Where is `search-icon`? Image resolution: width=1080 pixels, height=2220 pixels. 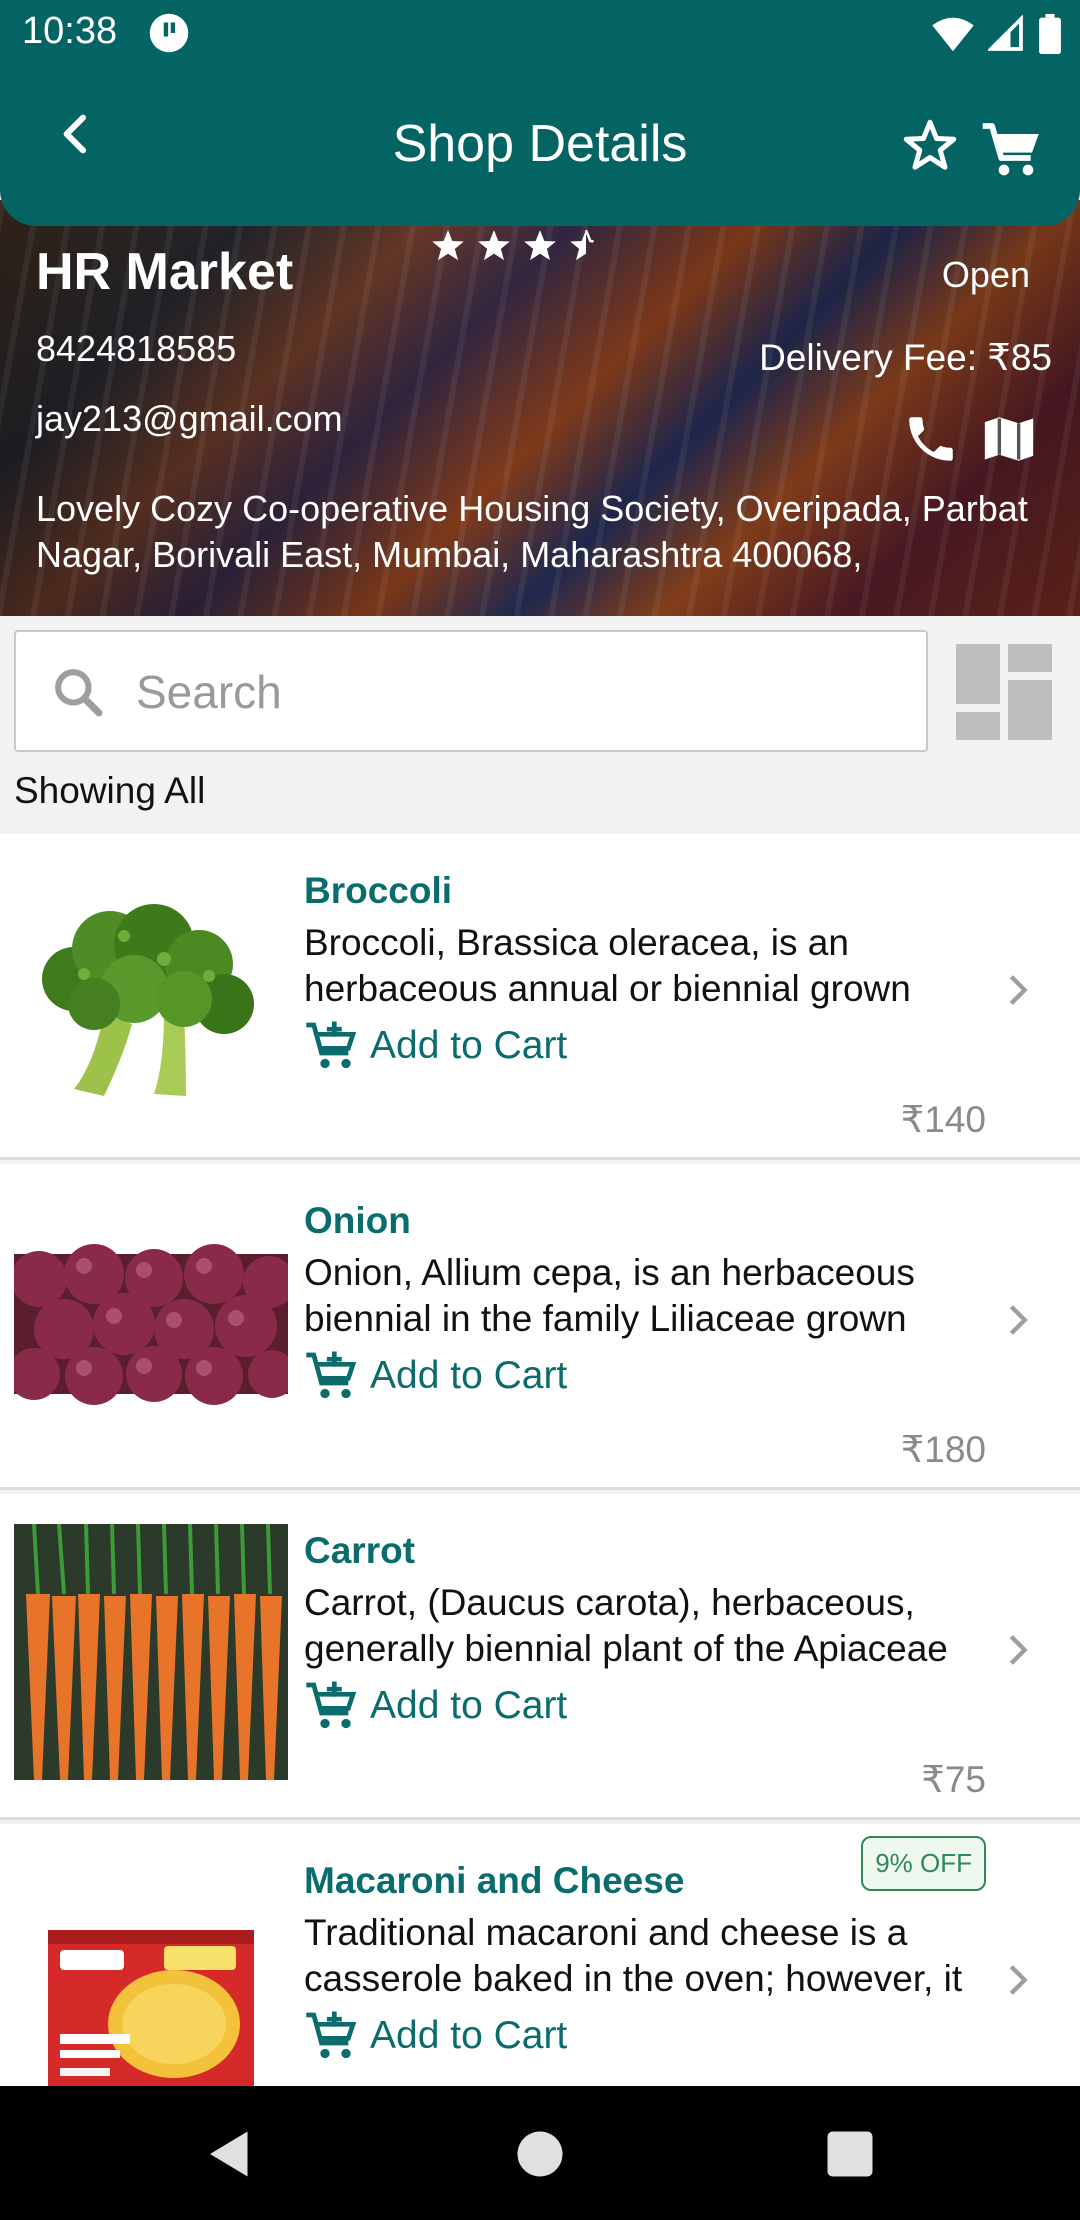
search-icon is located at coordinates (79, 693).